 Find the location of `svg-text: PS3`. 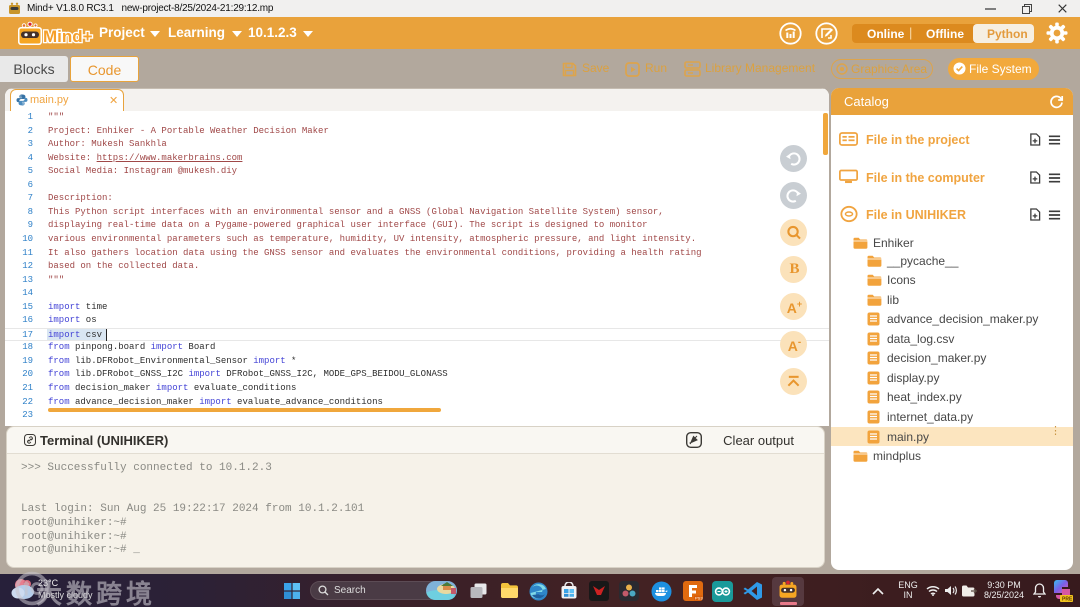

svg-text: PS3 is located at coordinates (699, 598).